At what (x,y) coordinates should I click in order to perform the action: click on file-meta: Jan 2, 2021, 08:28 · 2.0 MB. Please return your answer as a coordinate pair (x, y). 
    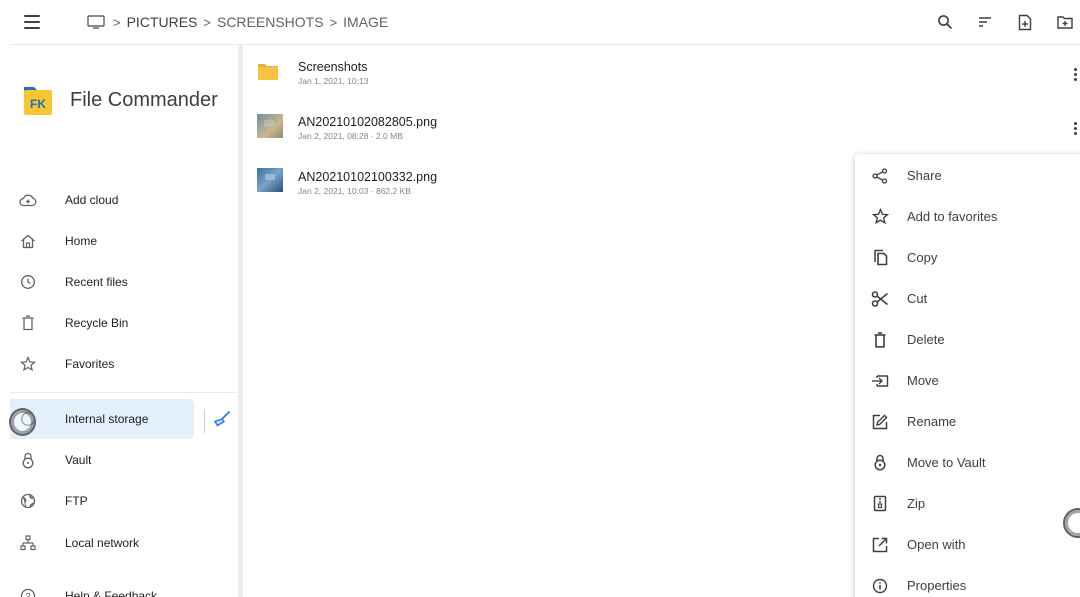
    Looking at the image, I should click on (350, 136).